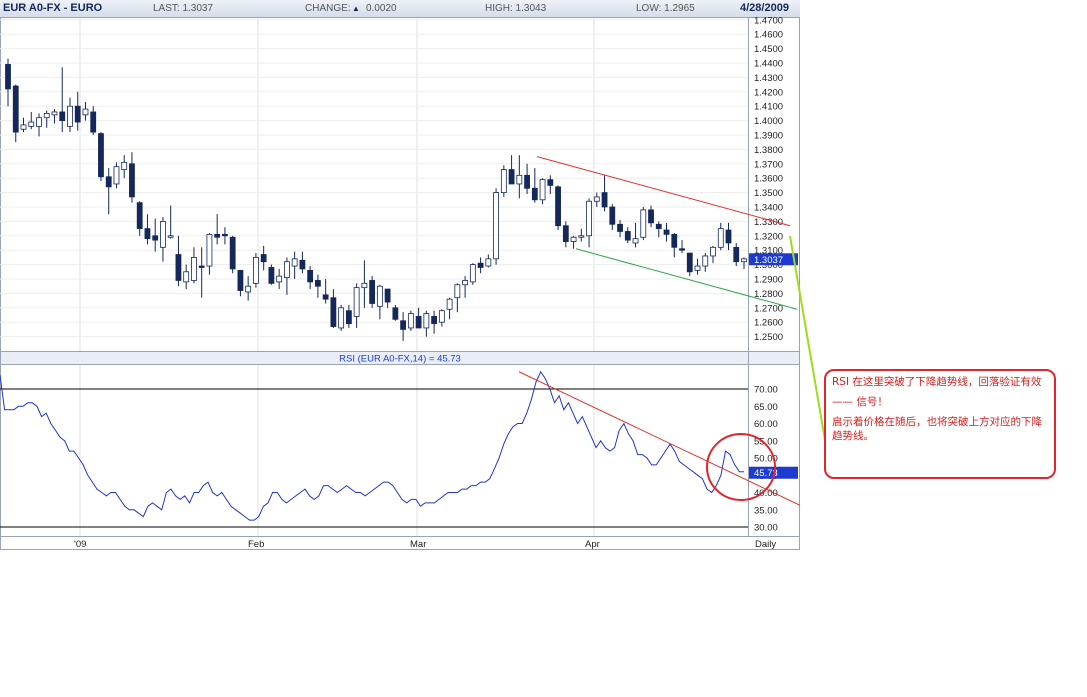 This screenshot has height=697, width=1087. Describe the element at coordinates (937, 429) in the screenshot. I see `annotation-line-3: 启示着价格在随后，也将突破上方对应的下降趋势线。` at that location.